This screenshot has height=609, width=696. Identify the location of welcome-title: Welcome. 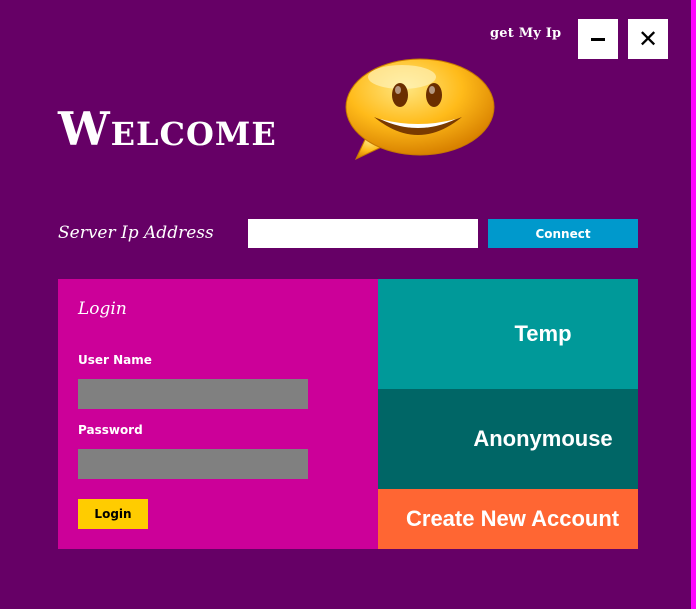
(167, 129).